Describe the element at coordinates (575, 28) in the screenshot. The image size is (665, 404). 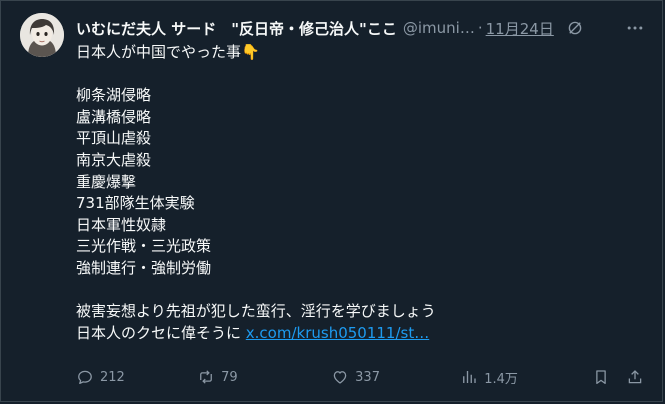
I see `grok-icon` at that location.